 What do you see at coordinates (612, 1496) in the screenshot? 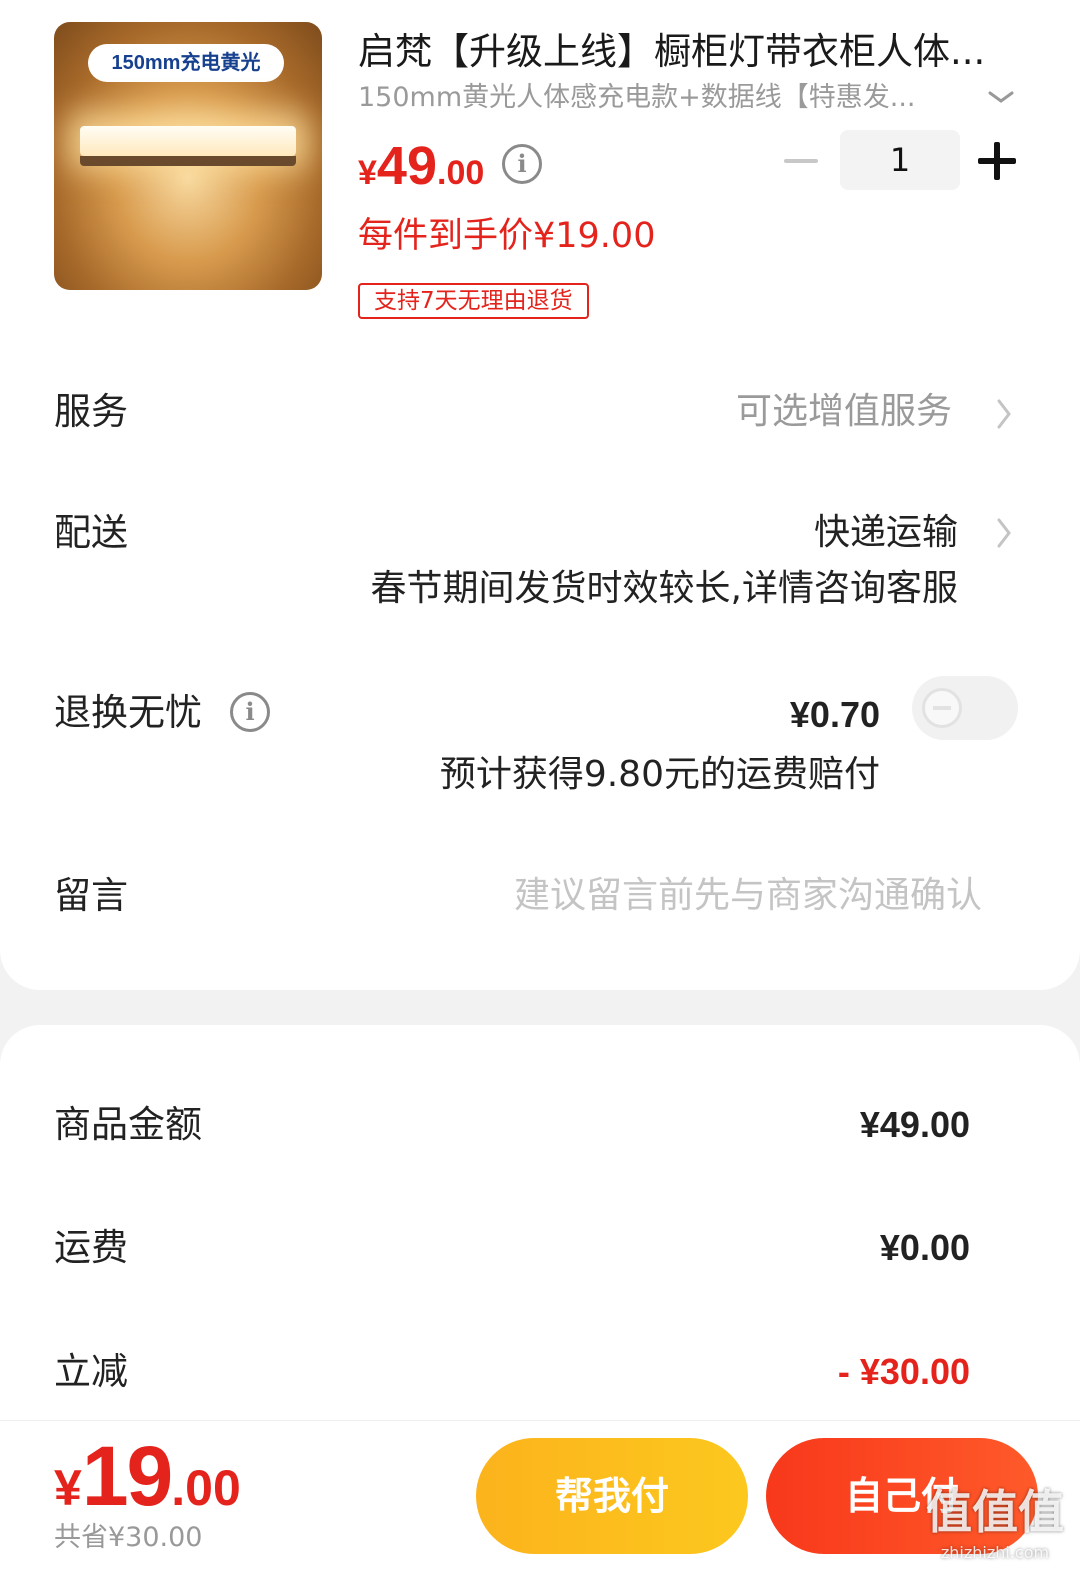
I see `help-pay-button: 帮我付` at bounding box center [612, 1496].